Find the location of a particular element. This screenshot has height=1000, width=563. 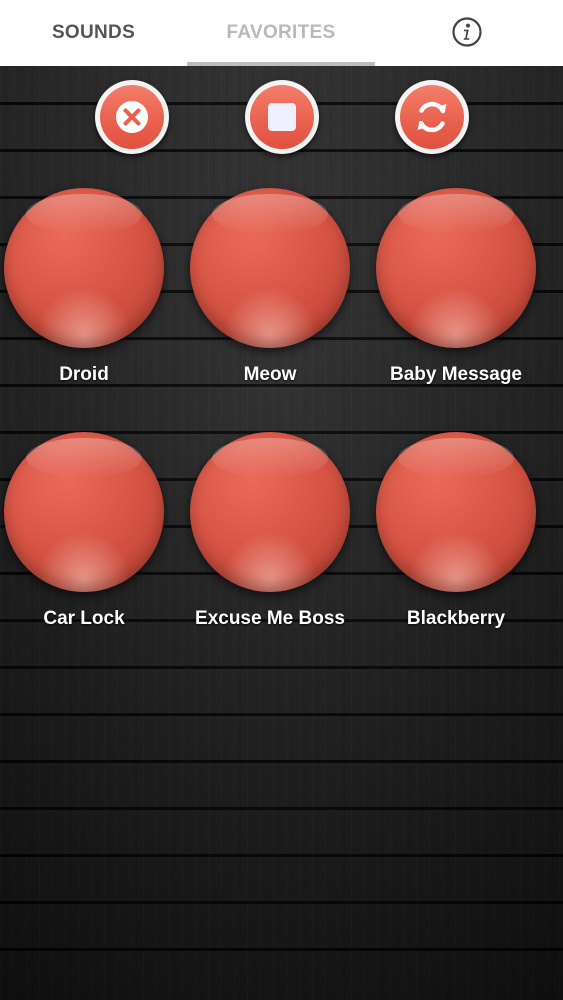

stop-button is located at coordinates (282, 117).